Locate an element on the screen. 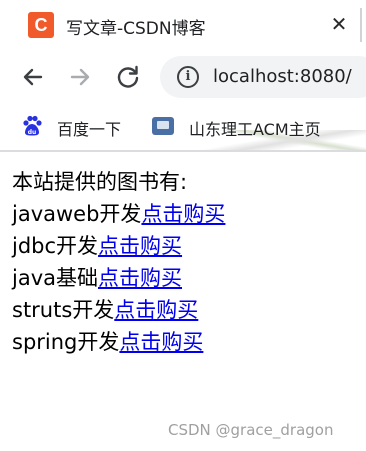  tab-strip: C 写文章-CSDN博客 ✕ is located at coordinates (183, 25).